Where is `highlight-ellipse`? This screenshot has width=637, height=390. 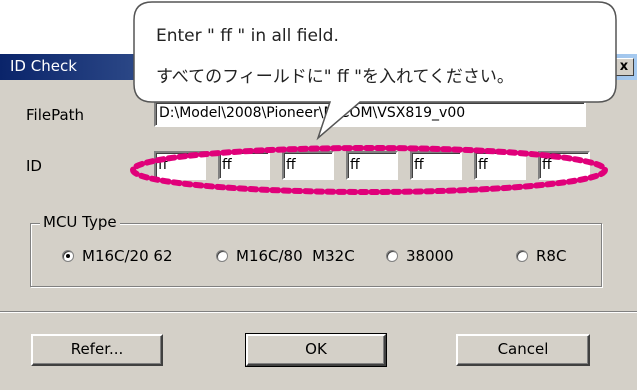 highlight-ellipse is located at coordinates (369, 170).